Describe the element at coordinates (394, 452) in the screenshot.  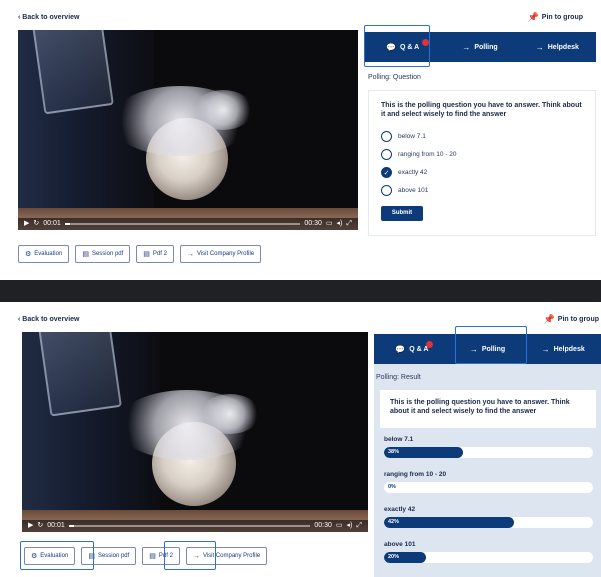
I see `result-percent: 38%` at that location.